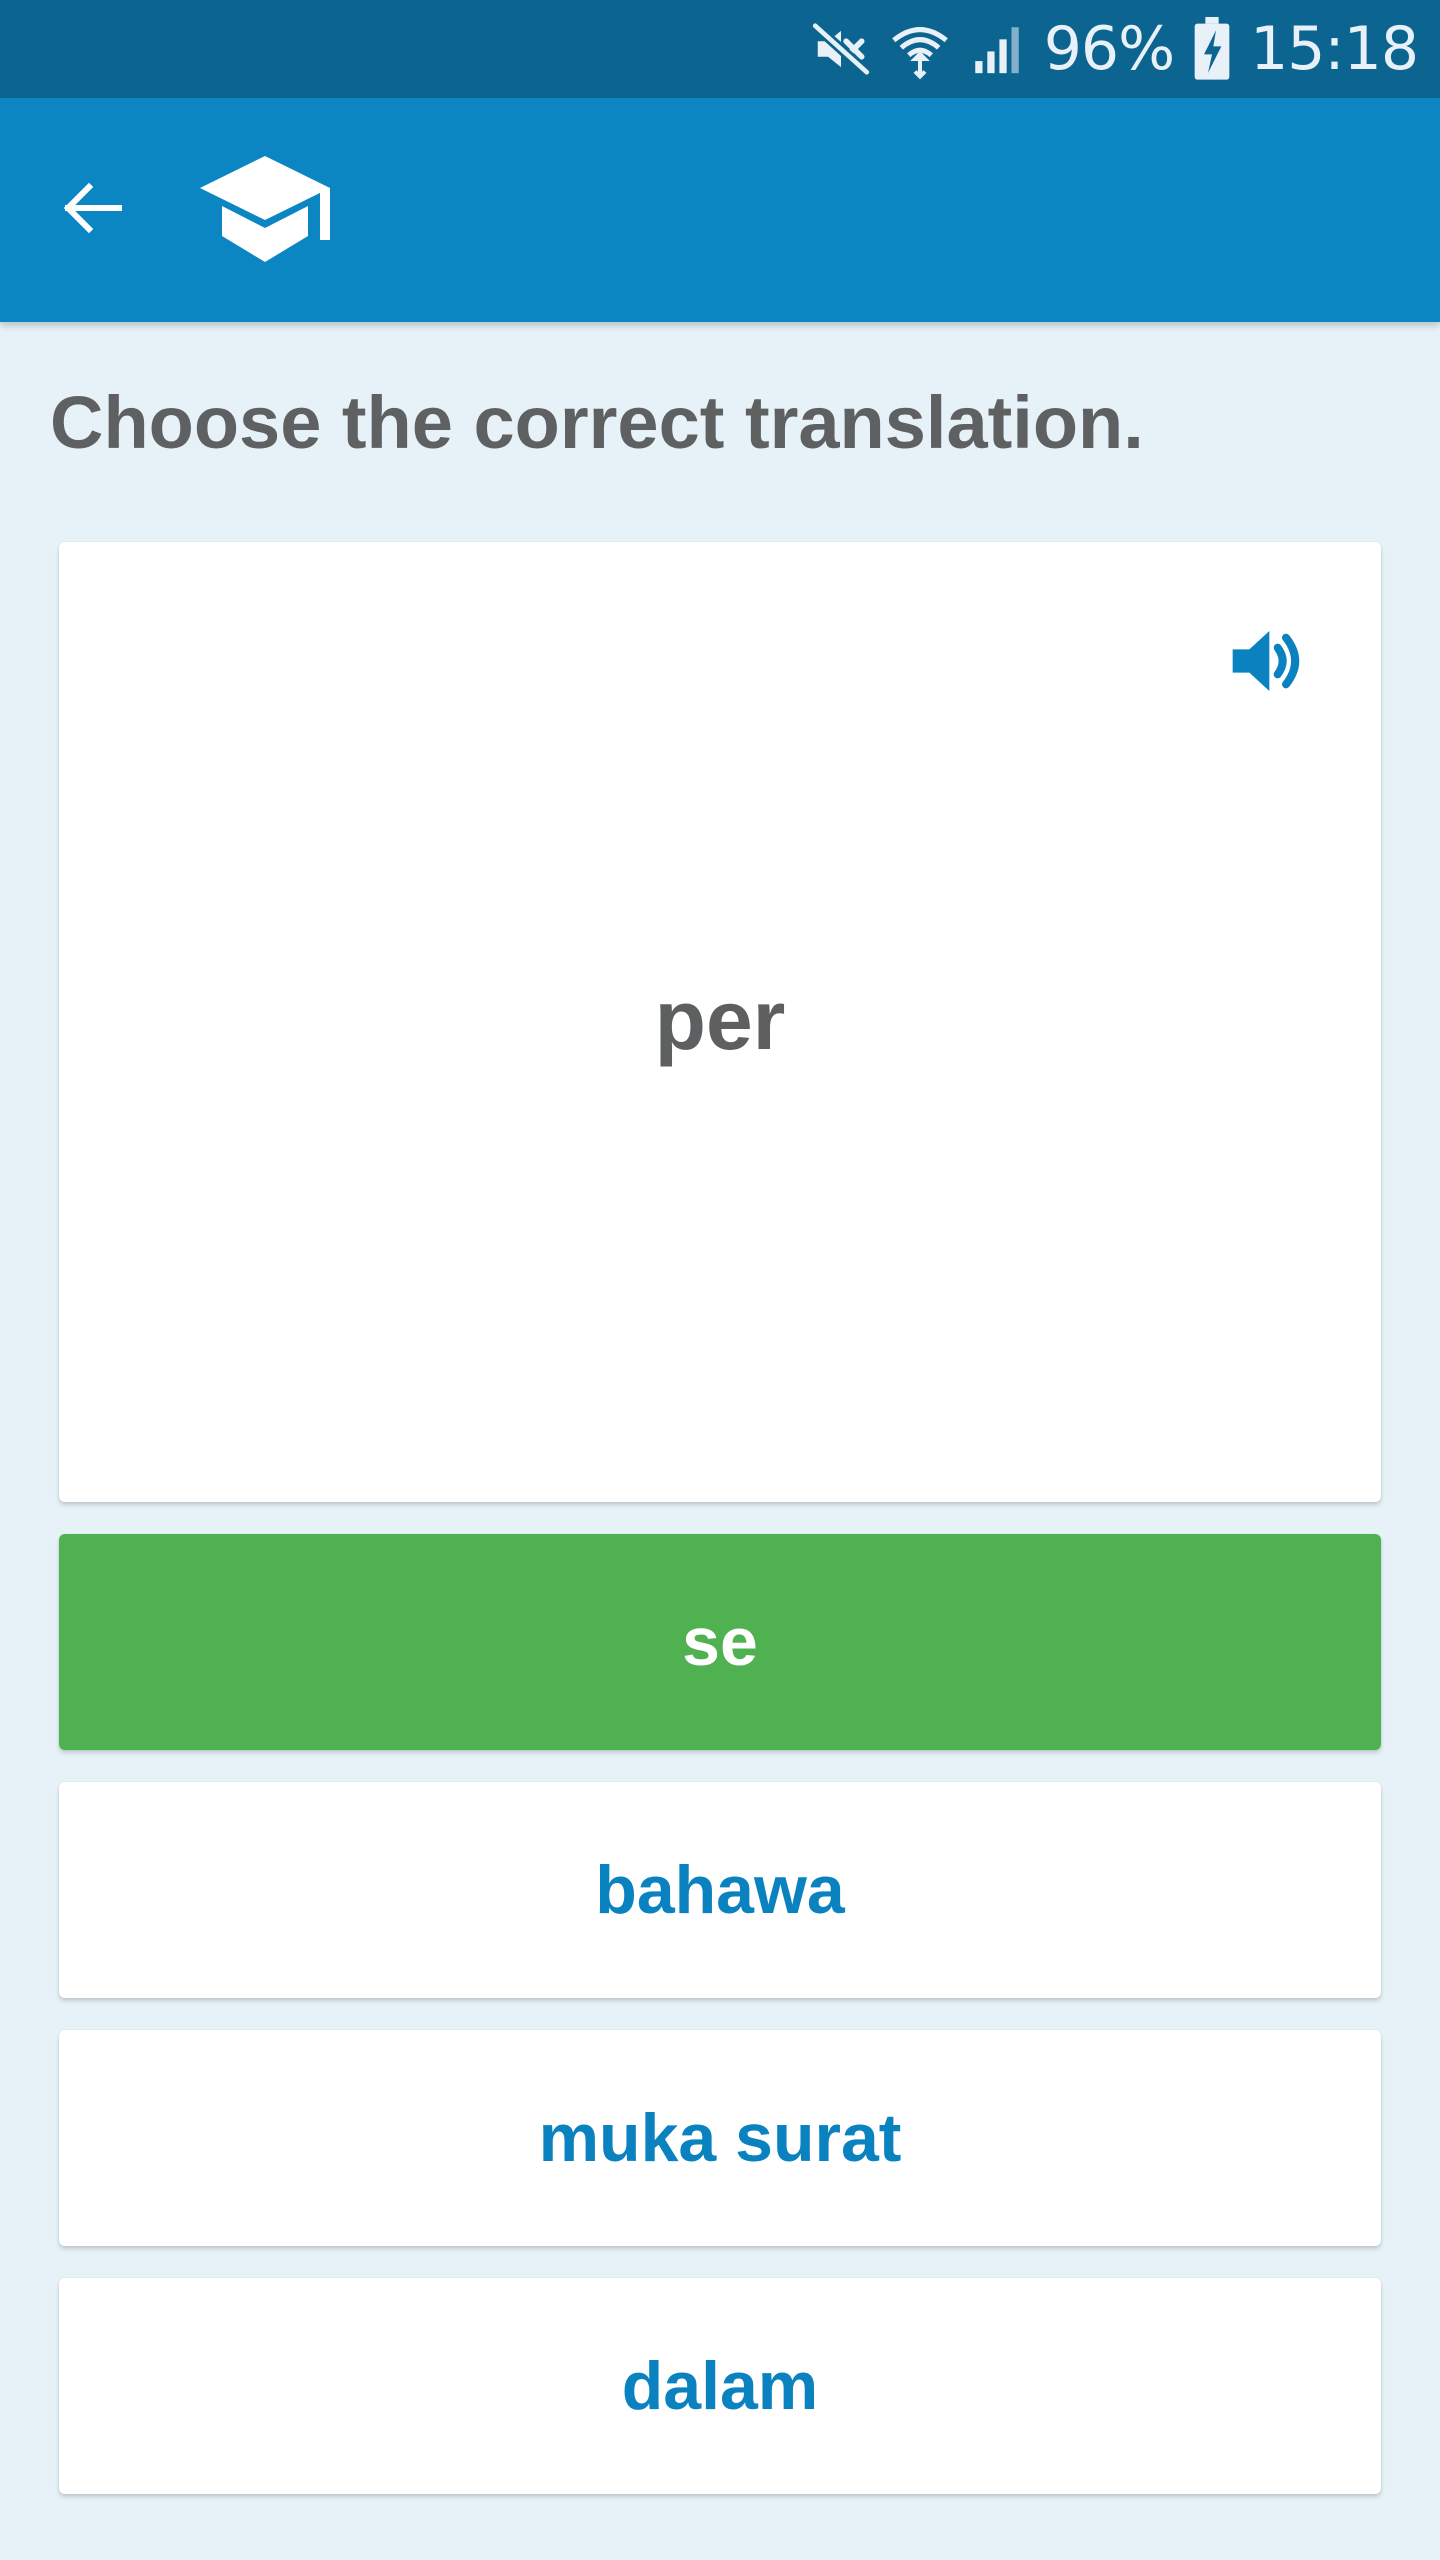 This screenshot has width=1440, height=2560. I want to click on status-bar: 96% 15:18, so click(720, 49).